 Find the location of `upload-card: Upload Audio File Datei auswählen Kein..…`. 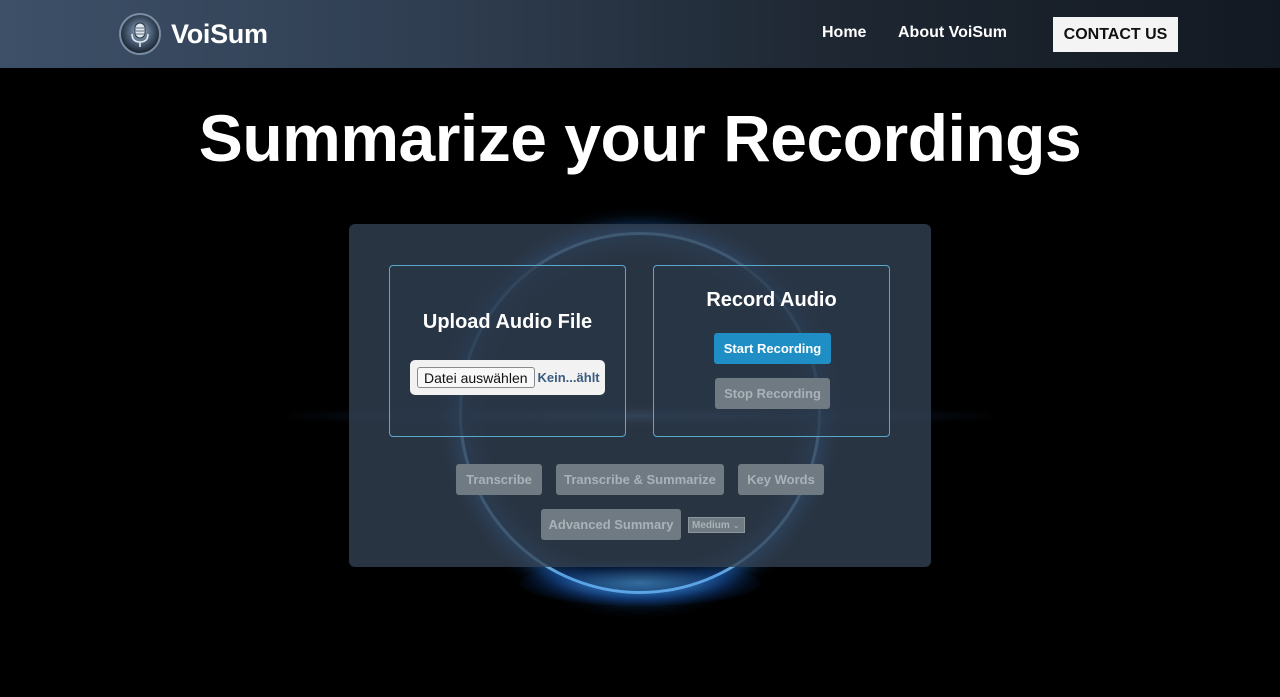

upload-card: Upload Audio File Datei auswählen Kein..… is located at coordinates (507, 351).